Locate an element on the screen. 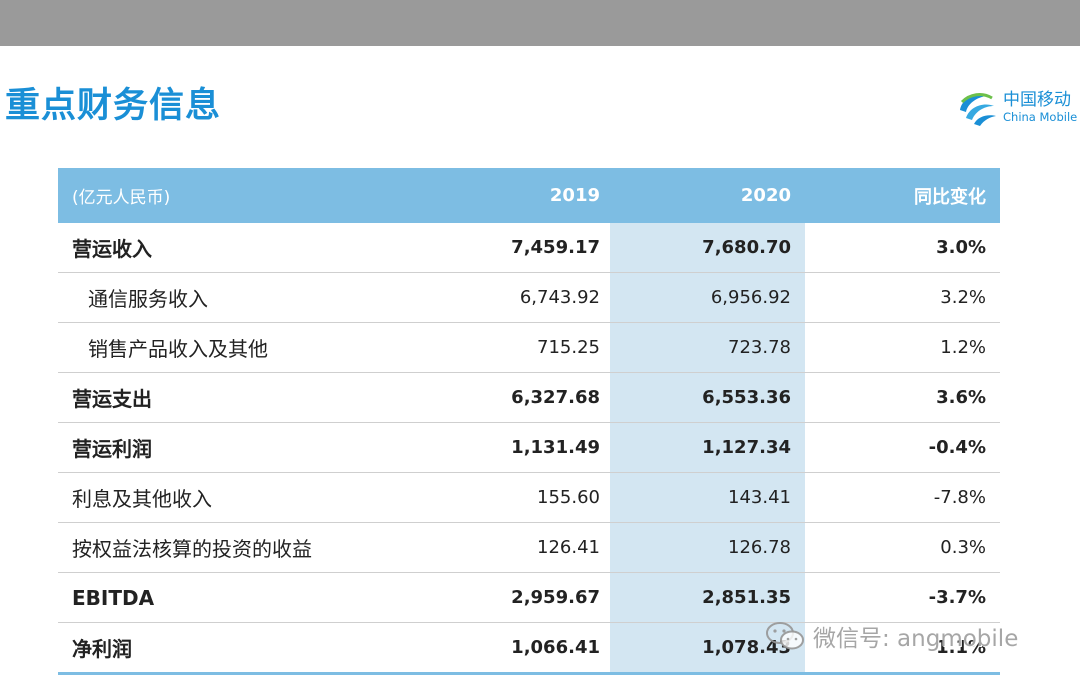 This screenshot has height=687, width=1080. page-title: 重点财务信息 is located at coordinates (113, 106).